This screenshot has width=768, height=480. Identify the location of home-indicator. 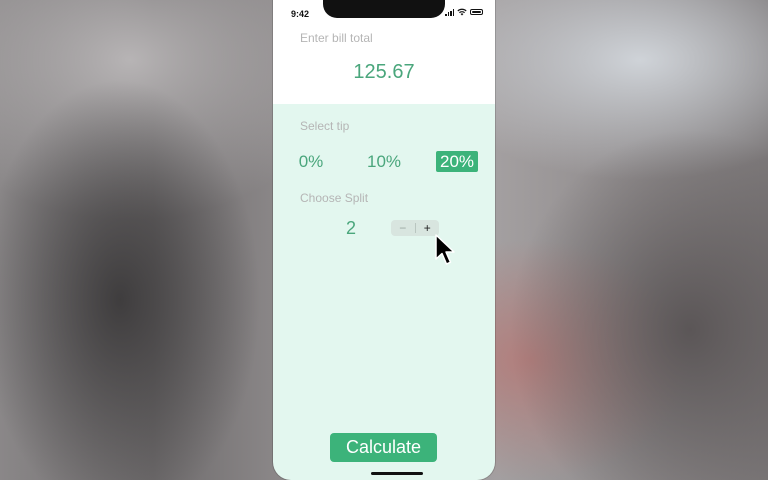
(397, 473).